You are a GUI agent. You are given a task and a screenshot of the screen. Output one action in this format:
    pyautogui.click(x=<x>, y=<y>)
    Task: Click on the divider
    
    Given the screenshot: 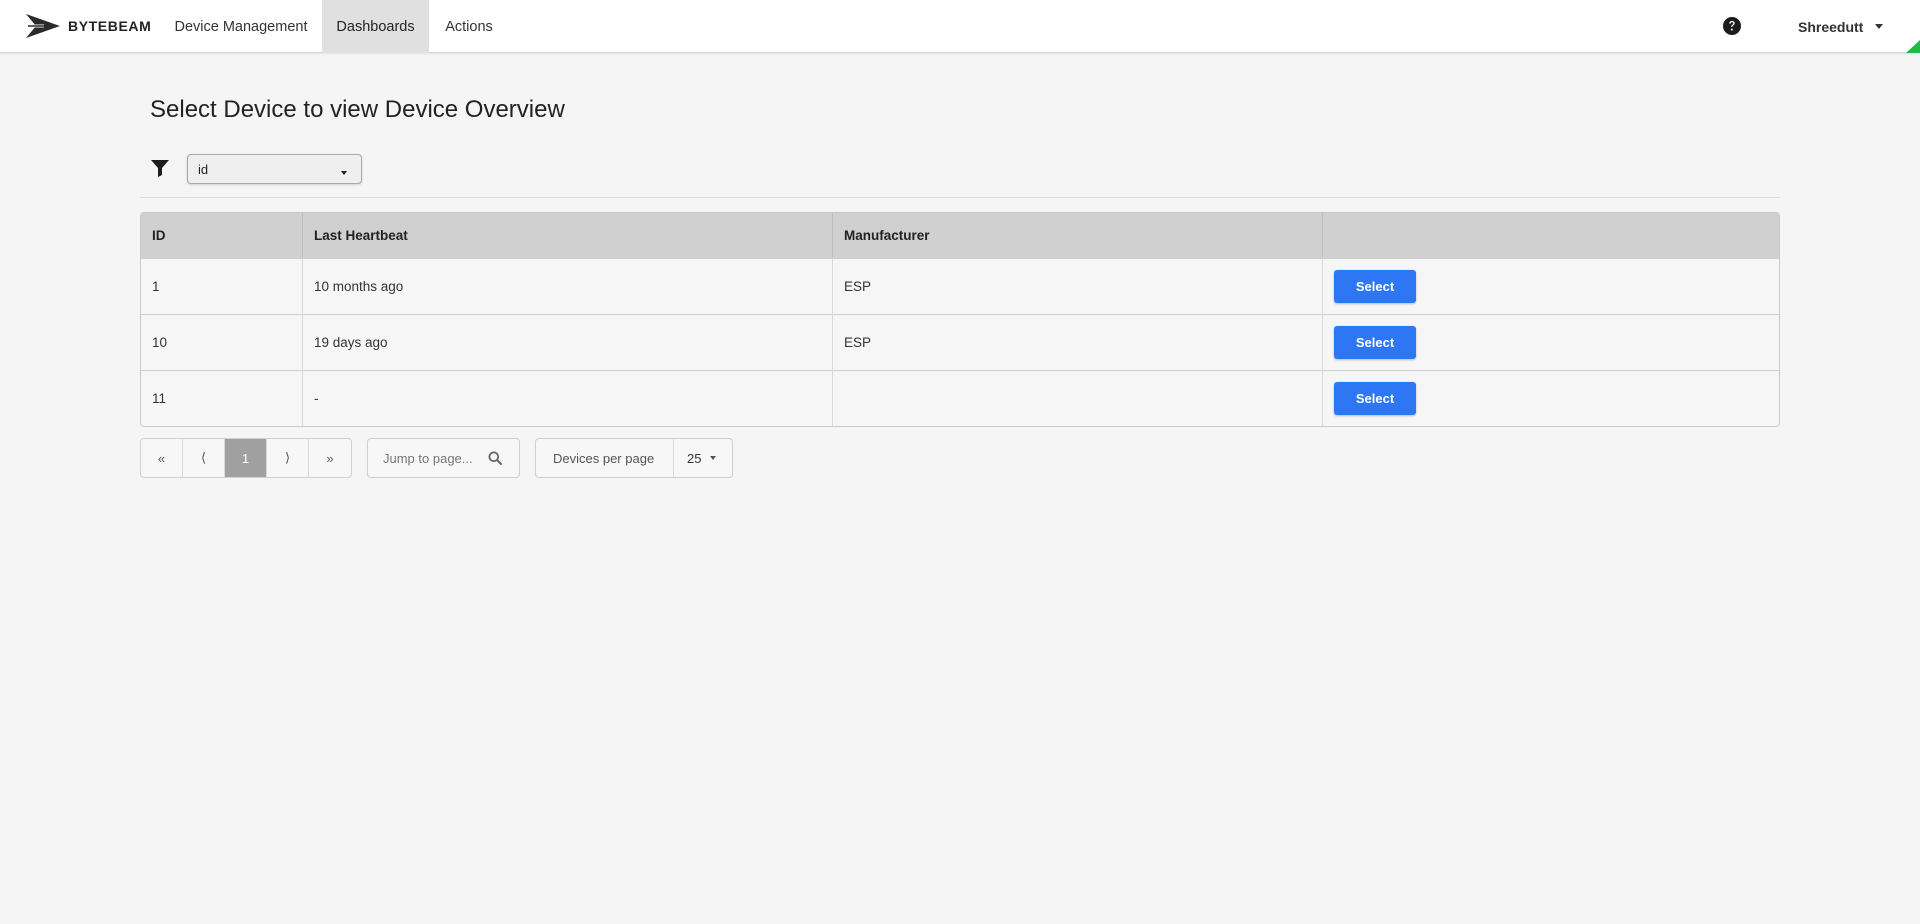 What is the action you would take?
    pyautogui.click(x=960, y=197)
    